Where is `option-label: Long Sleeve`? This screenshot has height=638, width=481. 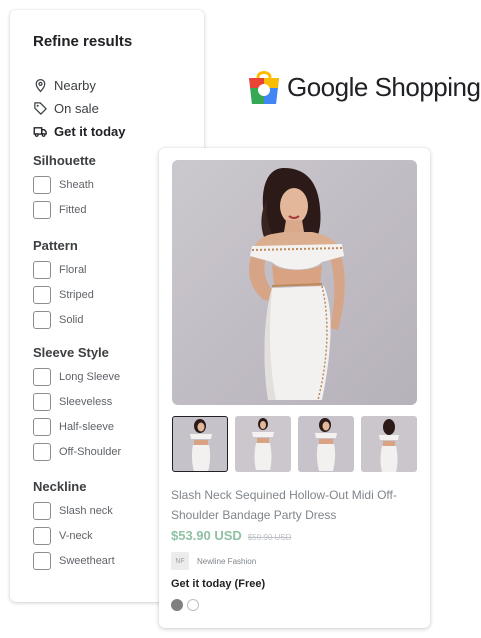 option-label: Long Sleeve is located at coordinates (90, 377).